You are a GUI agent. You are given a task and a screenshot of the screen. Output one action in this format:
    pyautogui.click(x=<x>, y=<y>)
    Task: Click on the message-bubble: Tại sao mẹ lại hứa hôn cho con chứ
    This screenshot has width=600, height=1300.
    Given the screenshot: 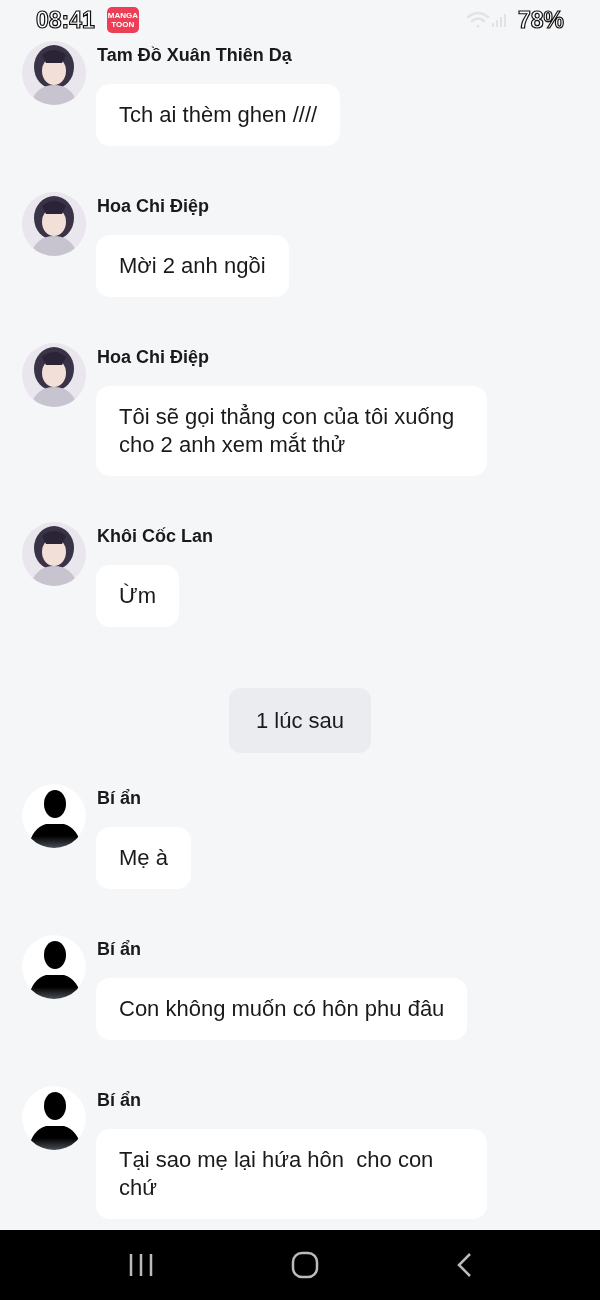 What is the action you would take?
    pyautogui.click(x=291, y=1174)
    